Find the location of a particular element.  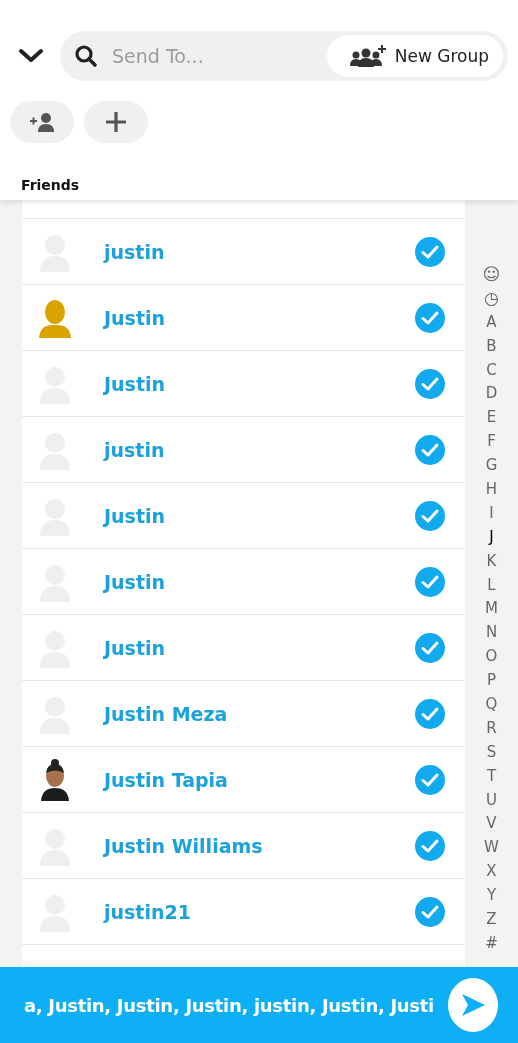

send-button is located at coordinates (472, 1005).